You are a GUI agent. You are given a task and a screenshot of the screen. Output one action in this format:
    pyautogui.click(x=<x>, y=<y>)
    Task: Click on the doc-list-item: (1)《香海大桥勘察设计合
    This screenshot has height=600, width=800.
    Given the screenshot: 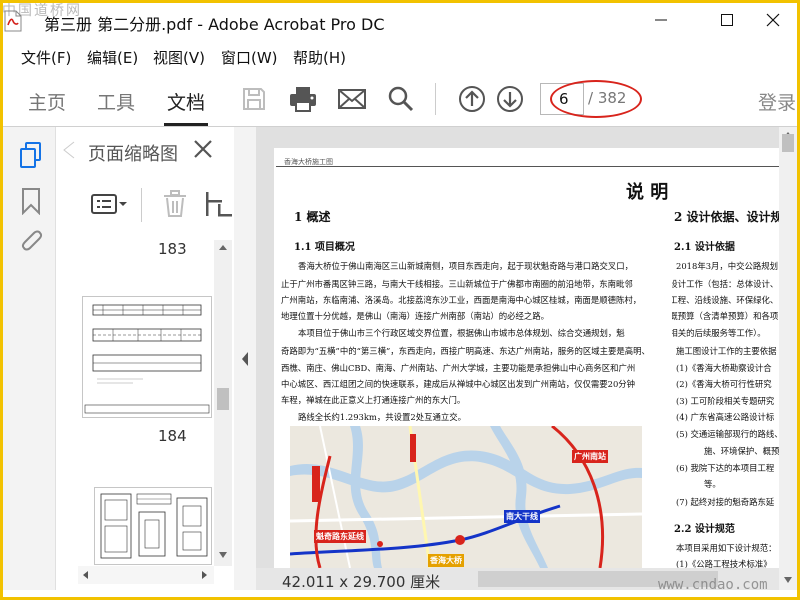 What is the action you would take?
    pyautogui.click(x=724, y=368)
    